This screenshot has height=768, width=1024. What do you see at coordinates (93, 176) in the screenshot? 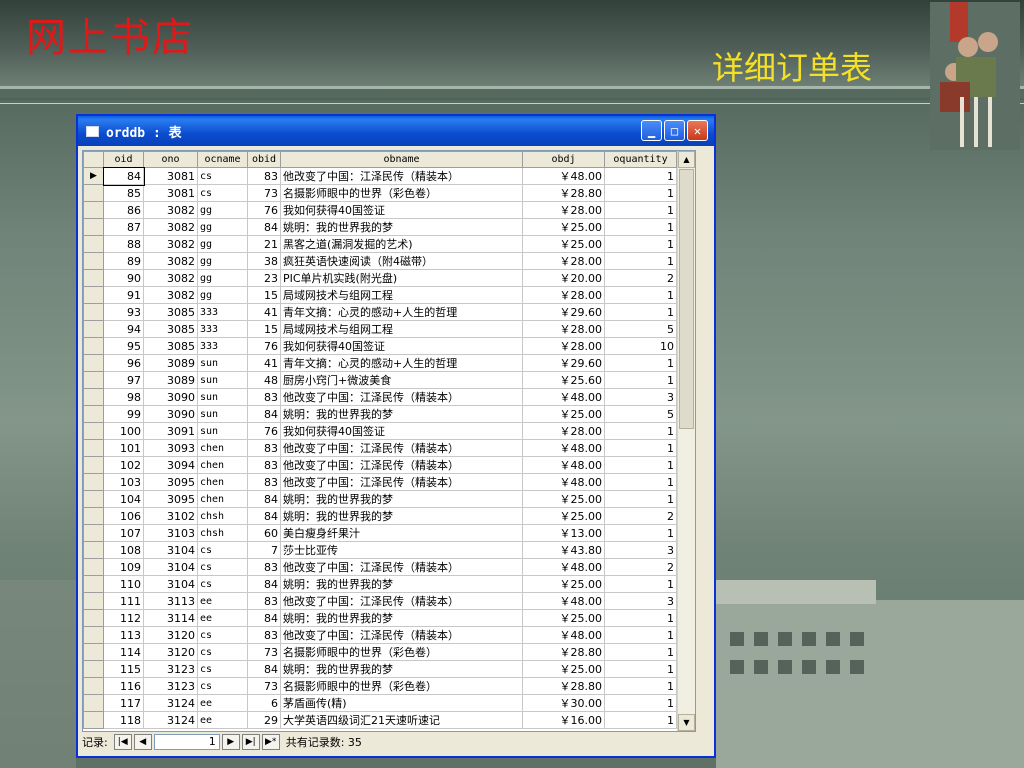
I see `row-selector: ▶` at bounding box center [93, 176].